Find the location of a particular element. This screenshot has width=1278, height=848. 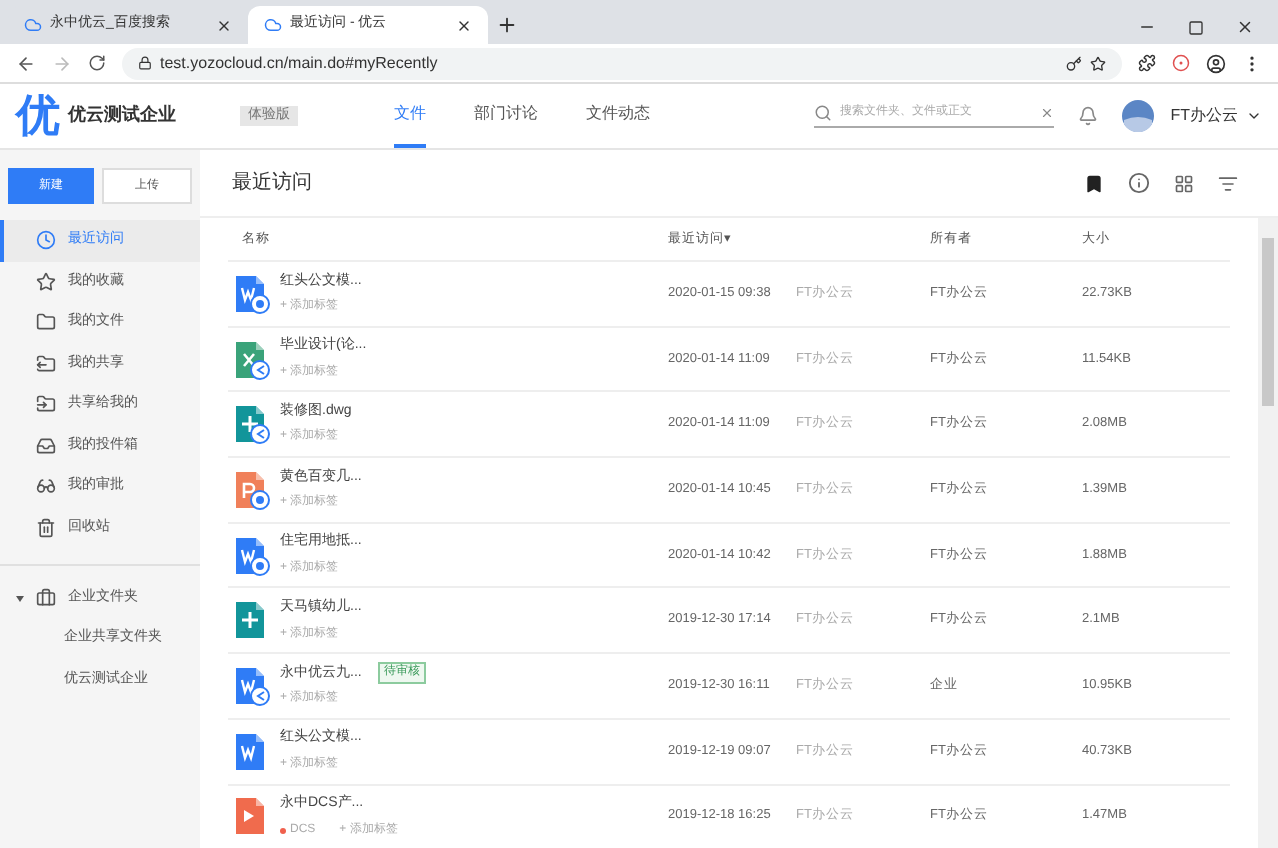

star-icon is located at coordinates (46, 281).